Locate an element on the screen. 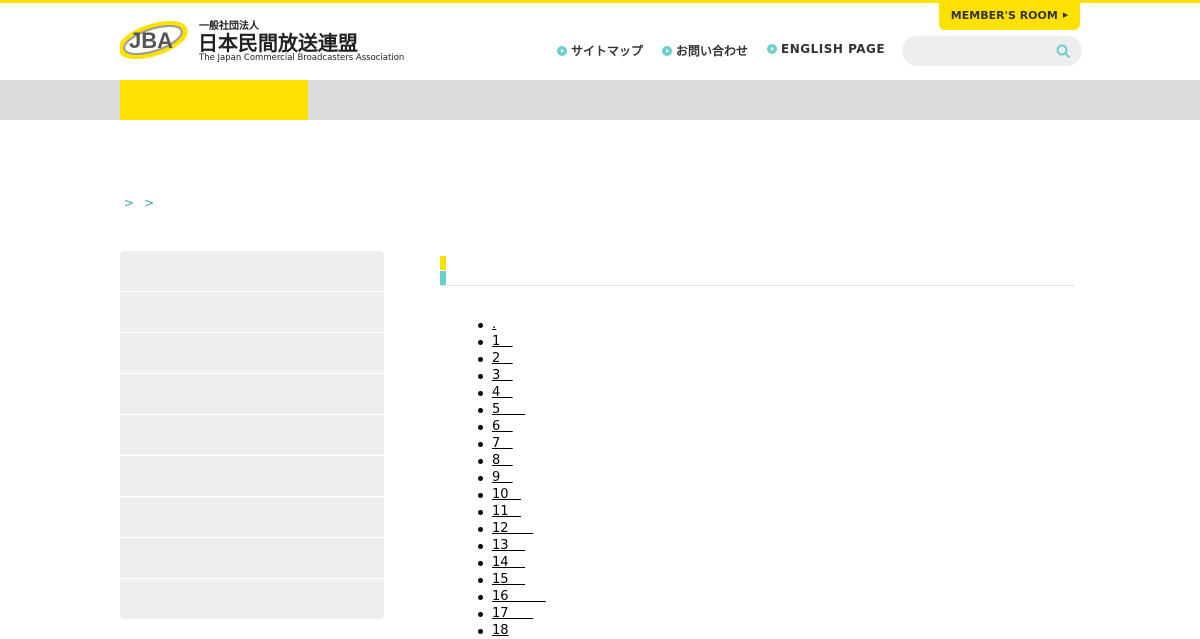 This screenshot has height=639, width=1200. list-link: 14 is located at coordinates (508, 562).